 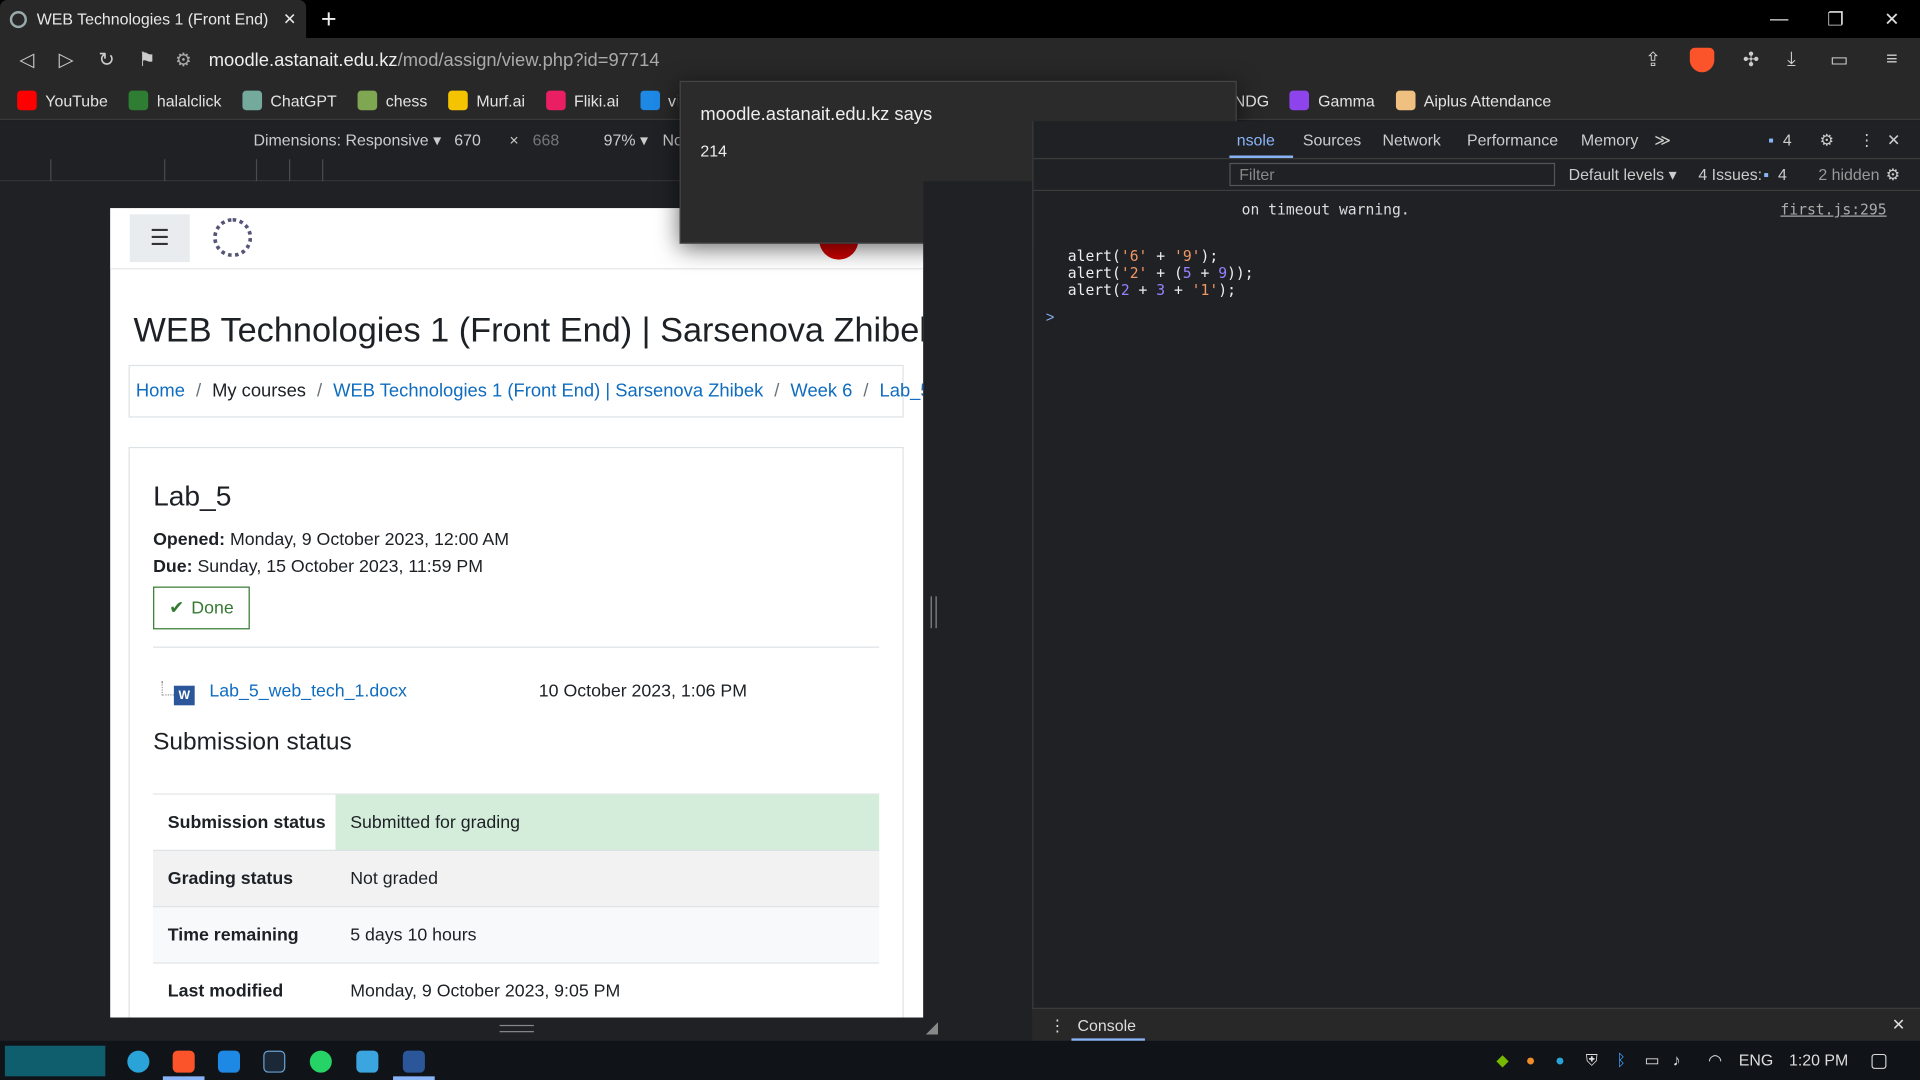 I want to click on bookmark-youtube: YouTube, so click(x=62, y=100).